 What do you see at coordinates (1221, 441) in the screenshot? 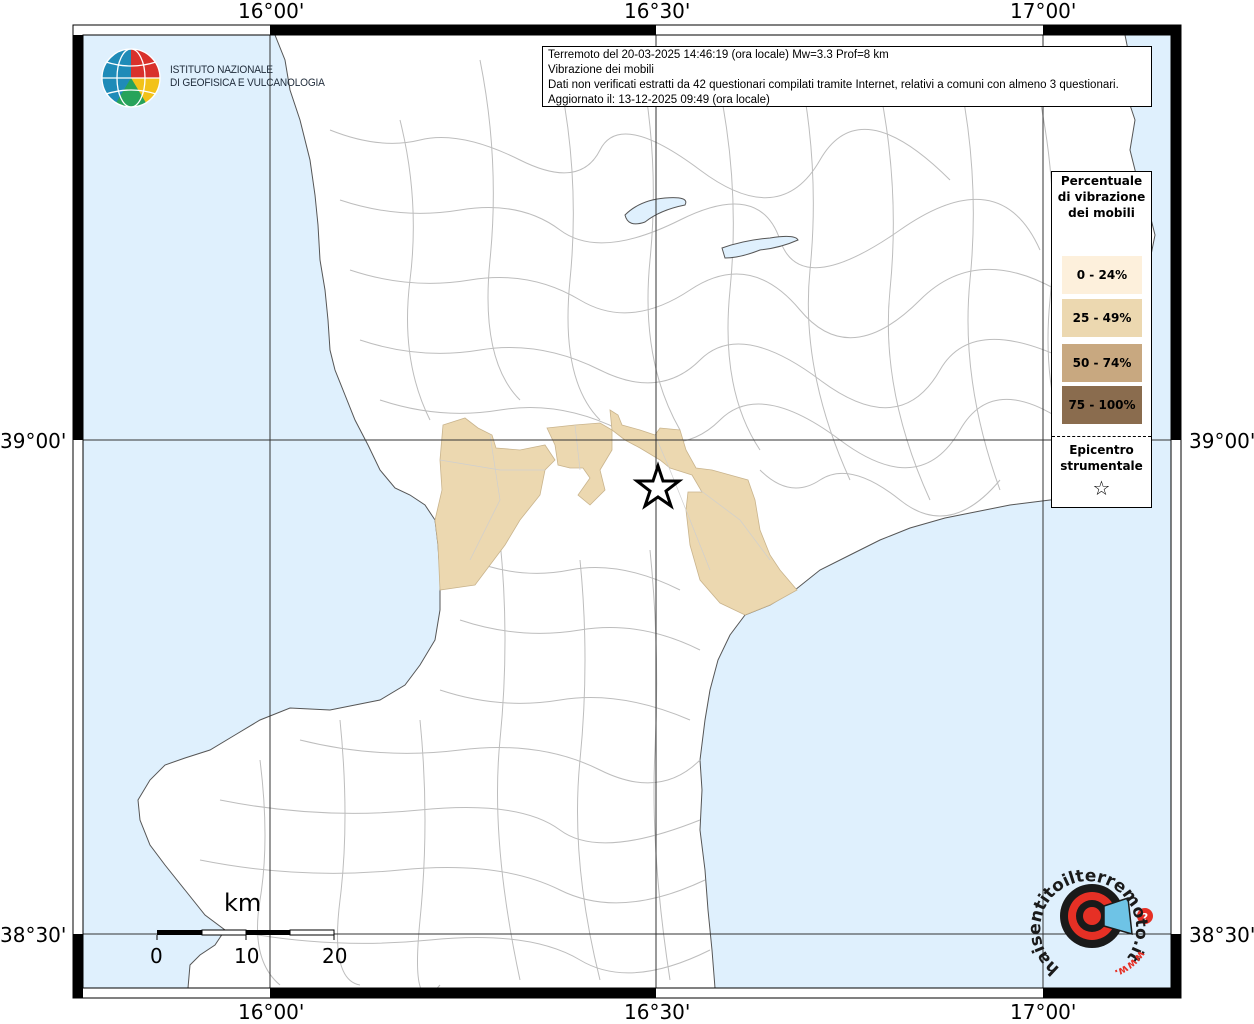
I see `lat-label-right-1: 39°00'` at bounding box center [1221, 441].